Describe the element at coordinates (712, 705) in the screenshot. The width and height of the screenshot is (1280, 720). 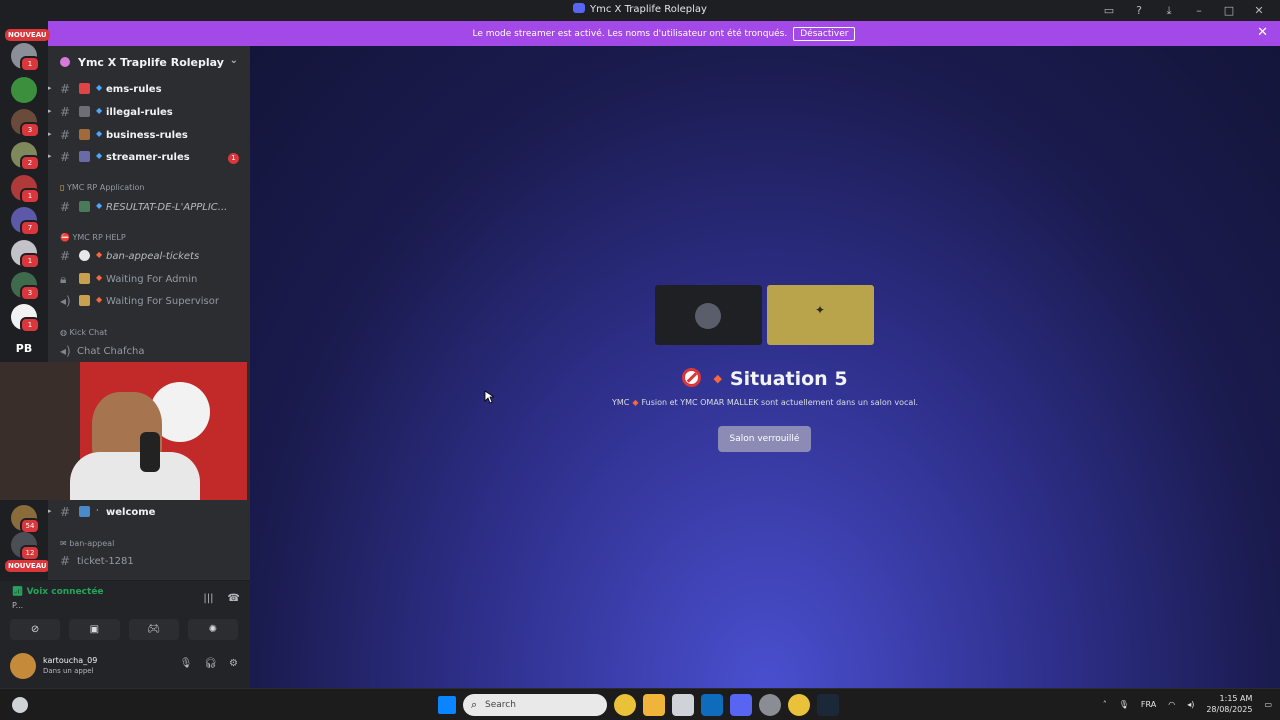
I see `outlook-icon` at that location.